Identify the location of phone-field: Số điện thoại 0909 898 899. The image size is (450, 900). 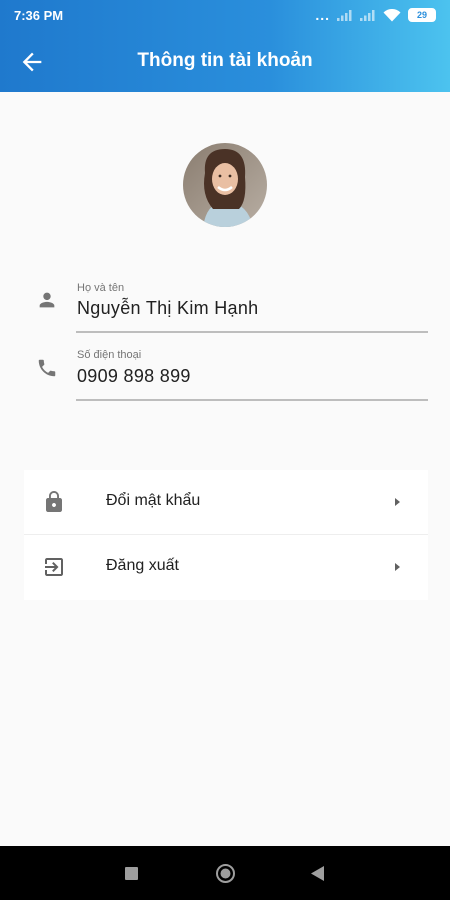
(225, 377).